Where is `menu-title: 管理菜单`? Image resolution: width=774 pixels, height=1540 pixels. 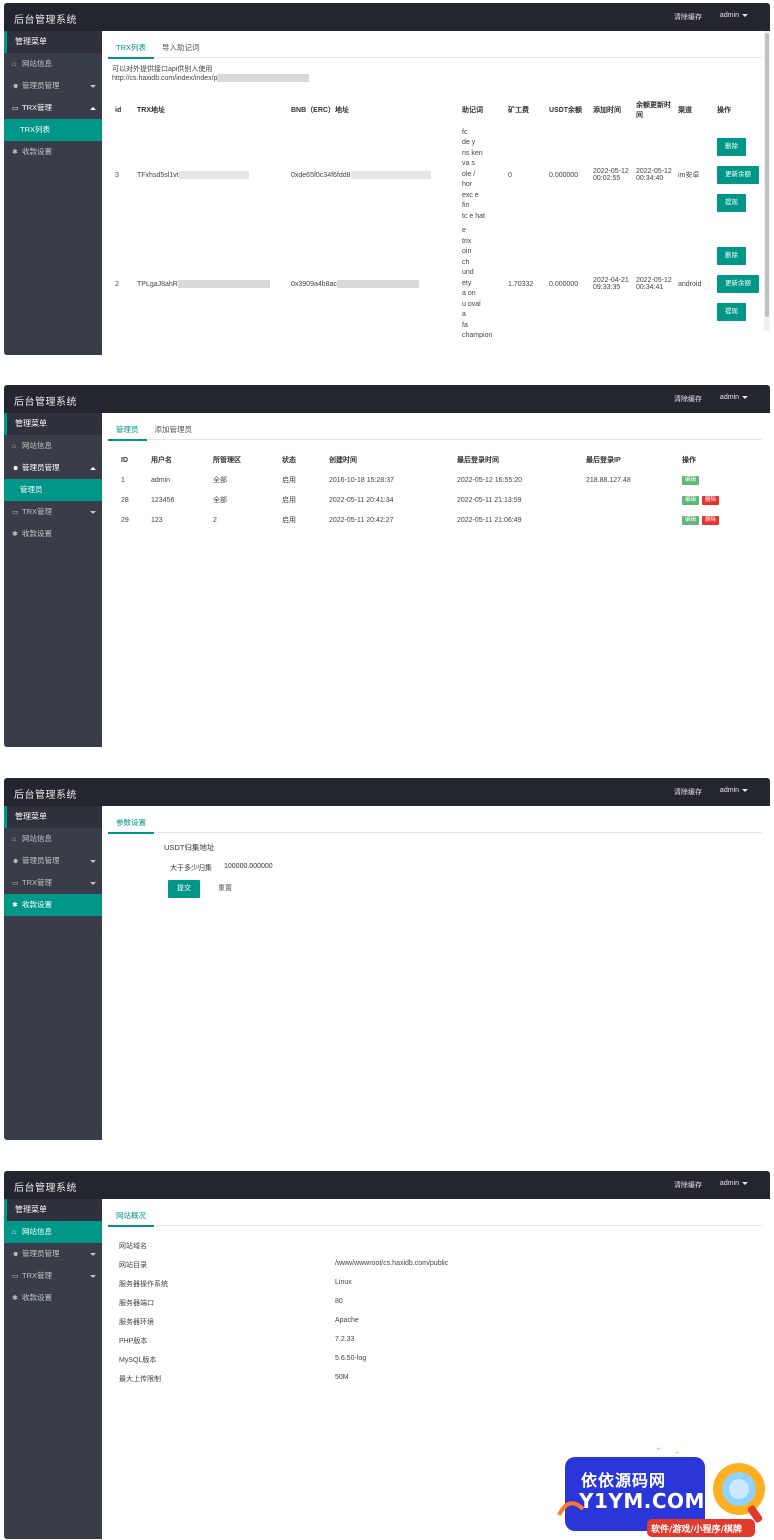
menu-title: 管理菜单 is located at coordinates (53, 42).